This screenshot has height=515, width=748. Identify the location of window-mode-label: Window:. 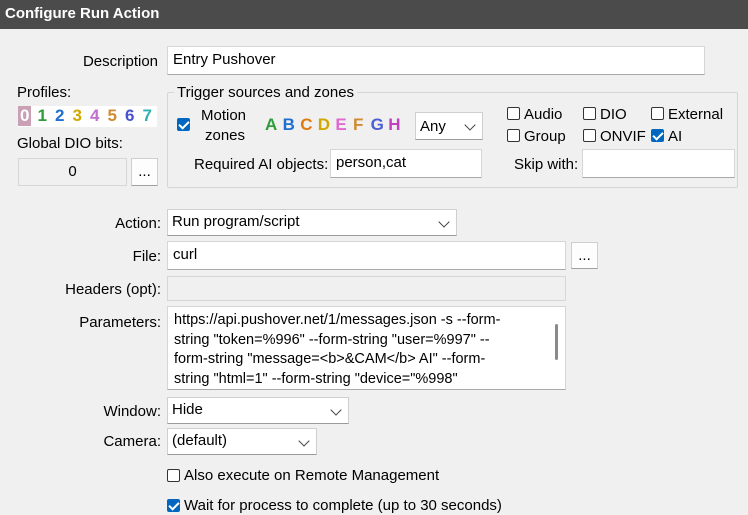
(132, 411).